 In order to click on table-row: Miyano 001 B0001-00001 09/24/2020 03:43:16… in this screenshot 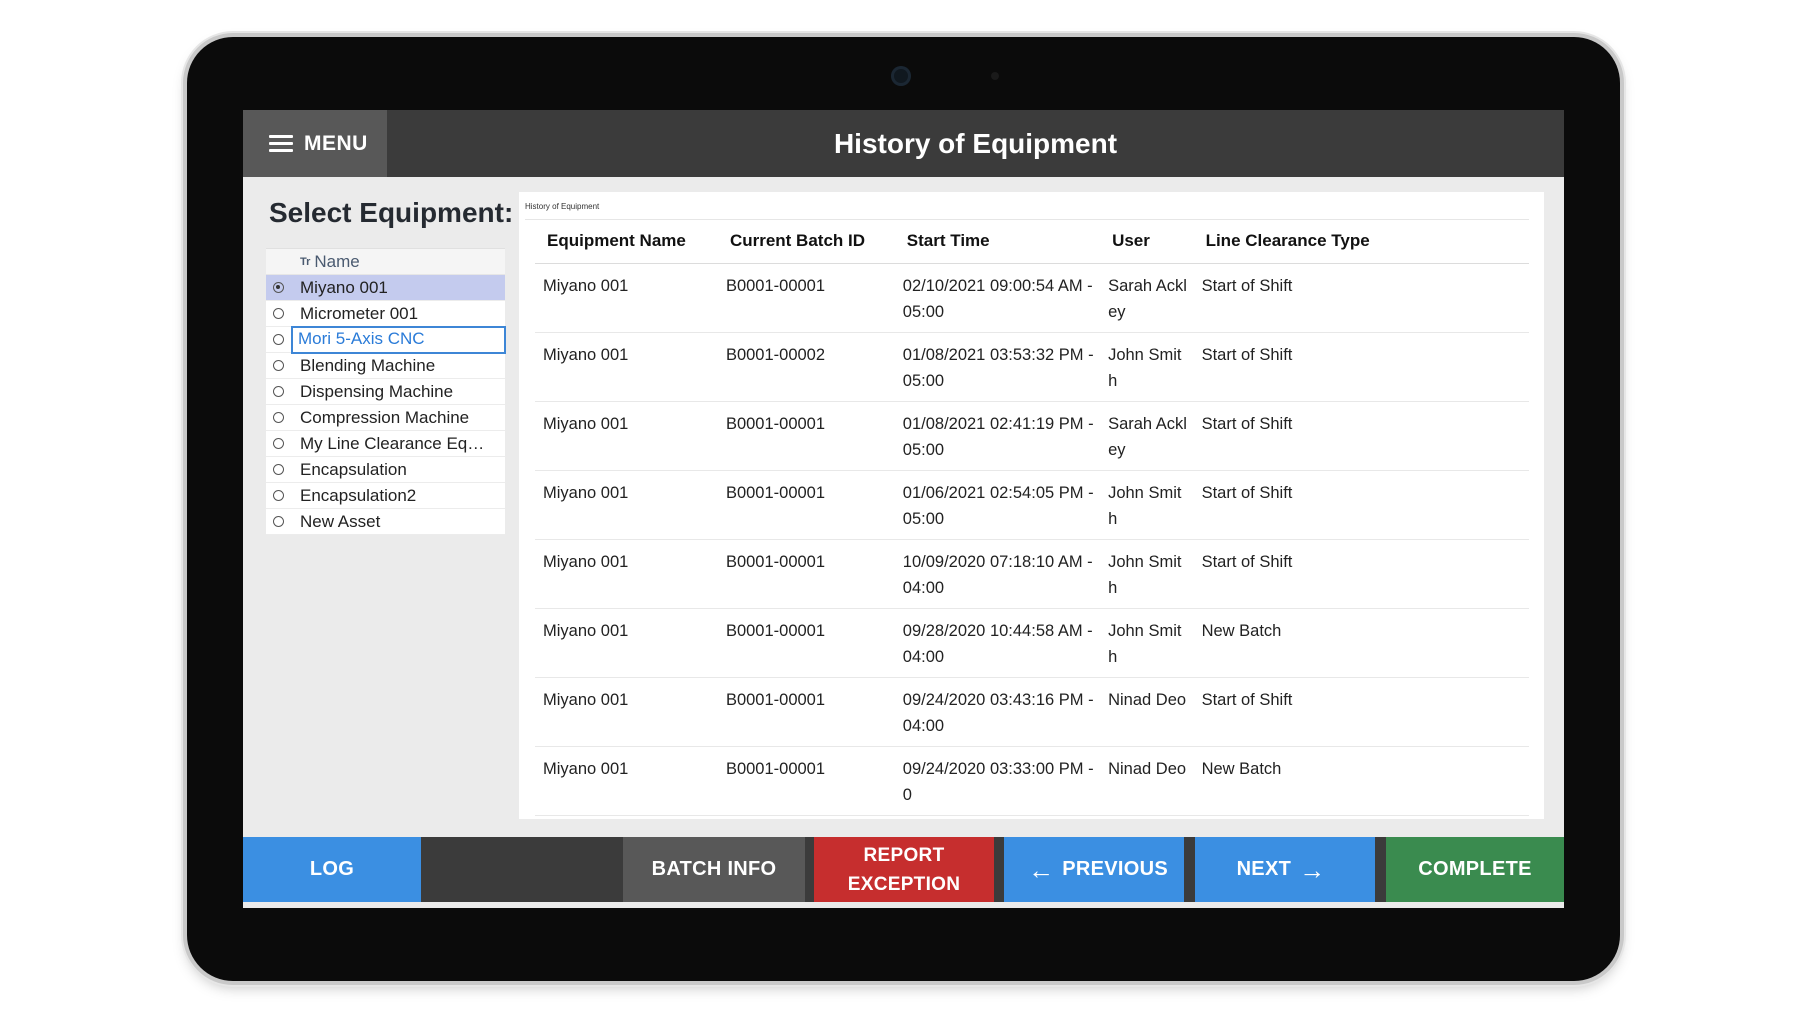, I will do `click(1032, 712)`.